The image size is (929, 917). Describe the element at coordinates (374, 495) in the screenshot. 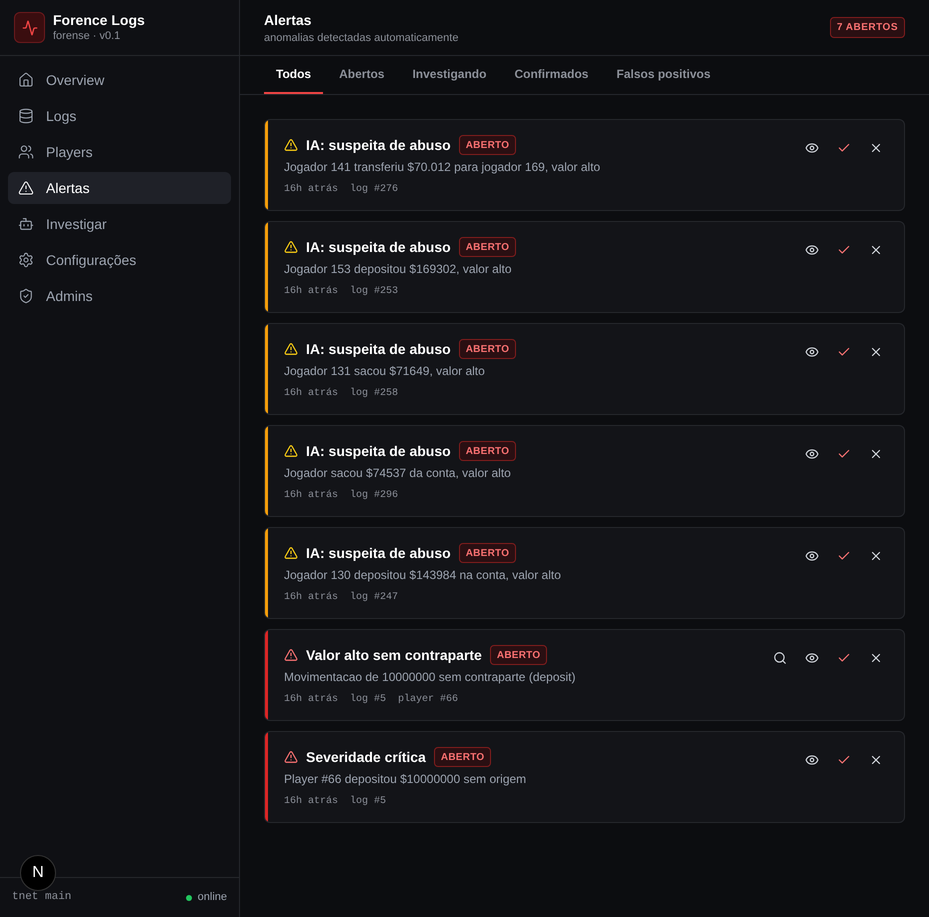

I see `alert-meta: log #296` at that location.